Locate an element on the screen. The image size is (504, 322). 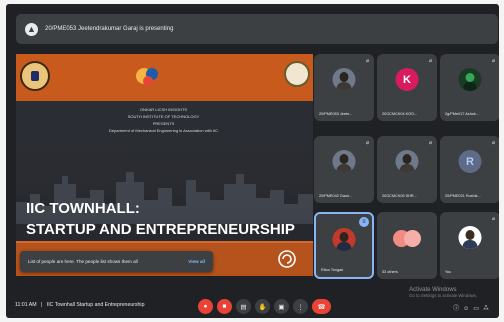
slide-title-line1: IIC TOWNHALL: is located at coordinates (83, 208).